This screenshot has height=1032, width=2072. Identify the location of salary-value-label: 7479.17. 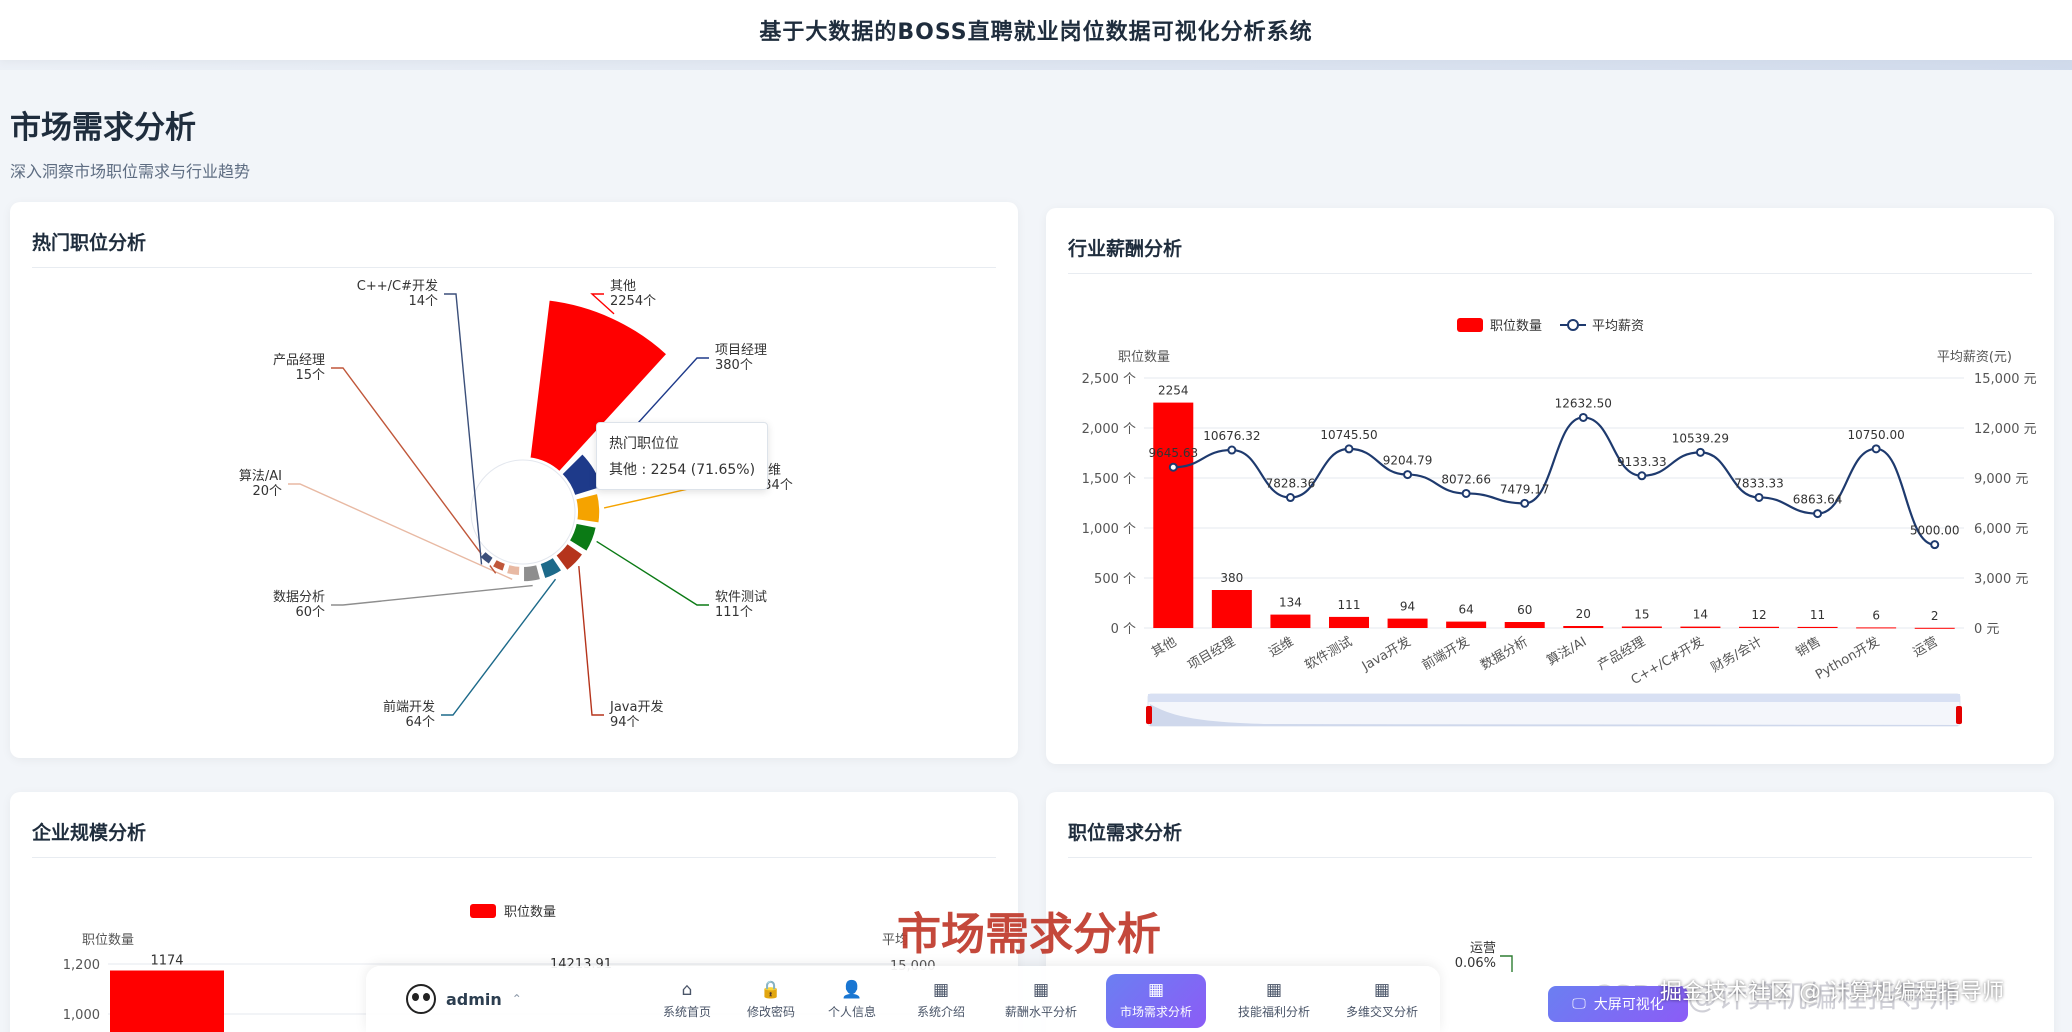
(1525, 489).